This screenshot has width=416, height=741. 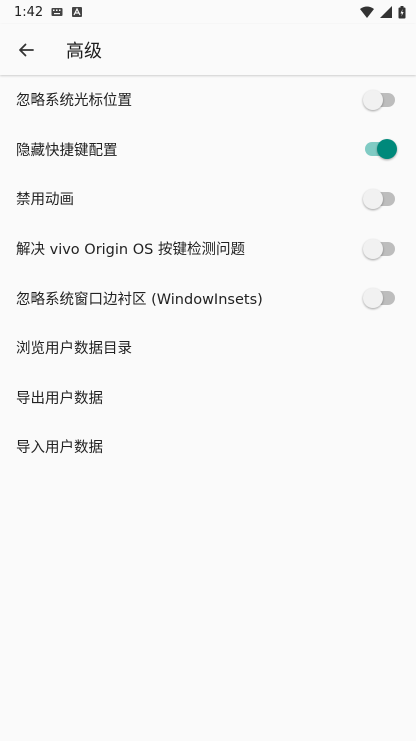 I want to click on ignore-cursor-position-toggle, so click(x=381, y=99).